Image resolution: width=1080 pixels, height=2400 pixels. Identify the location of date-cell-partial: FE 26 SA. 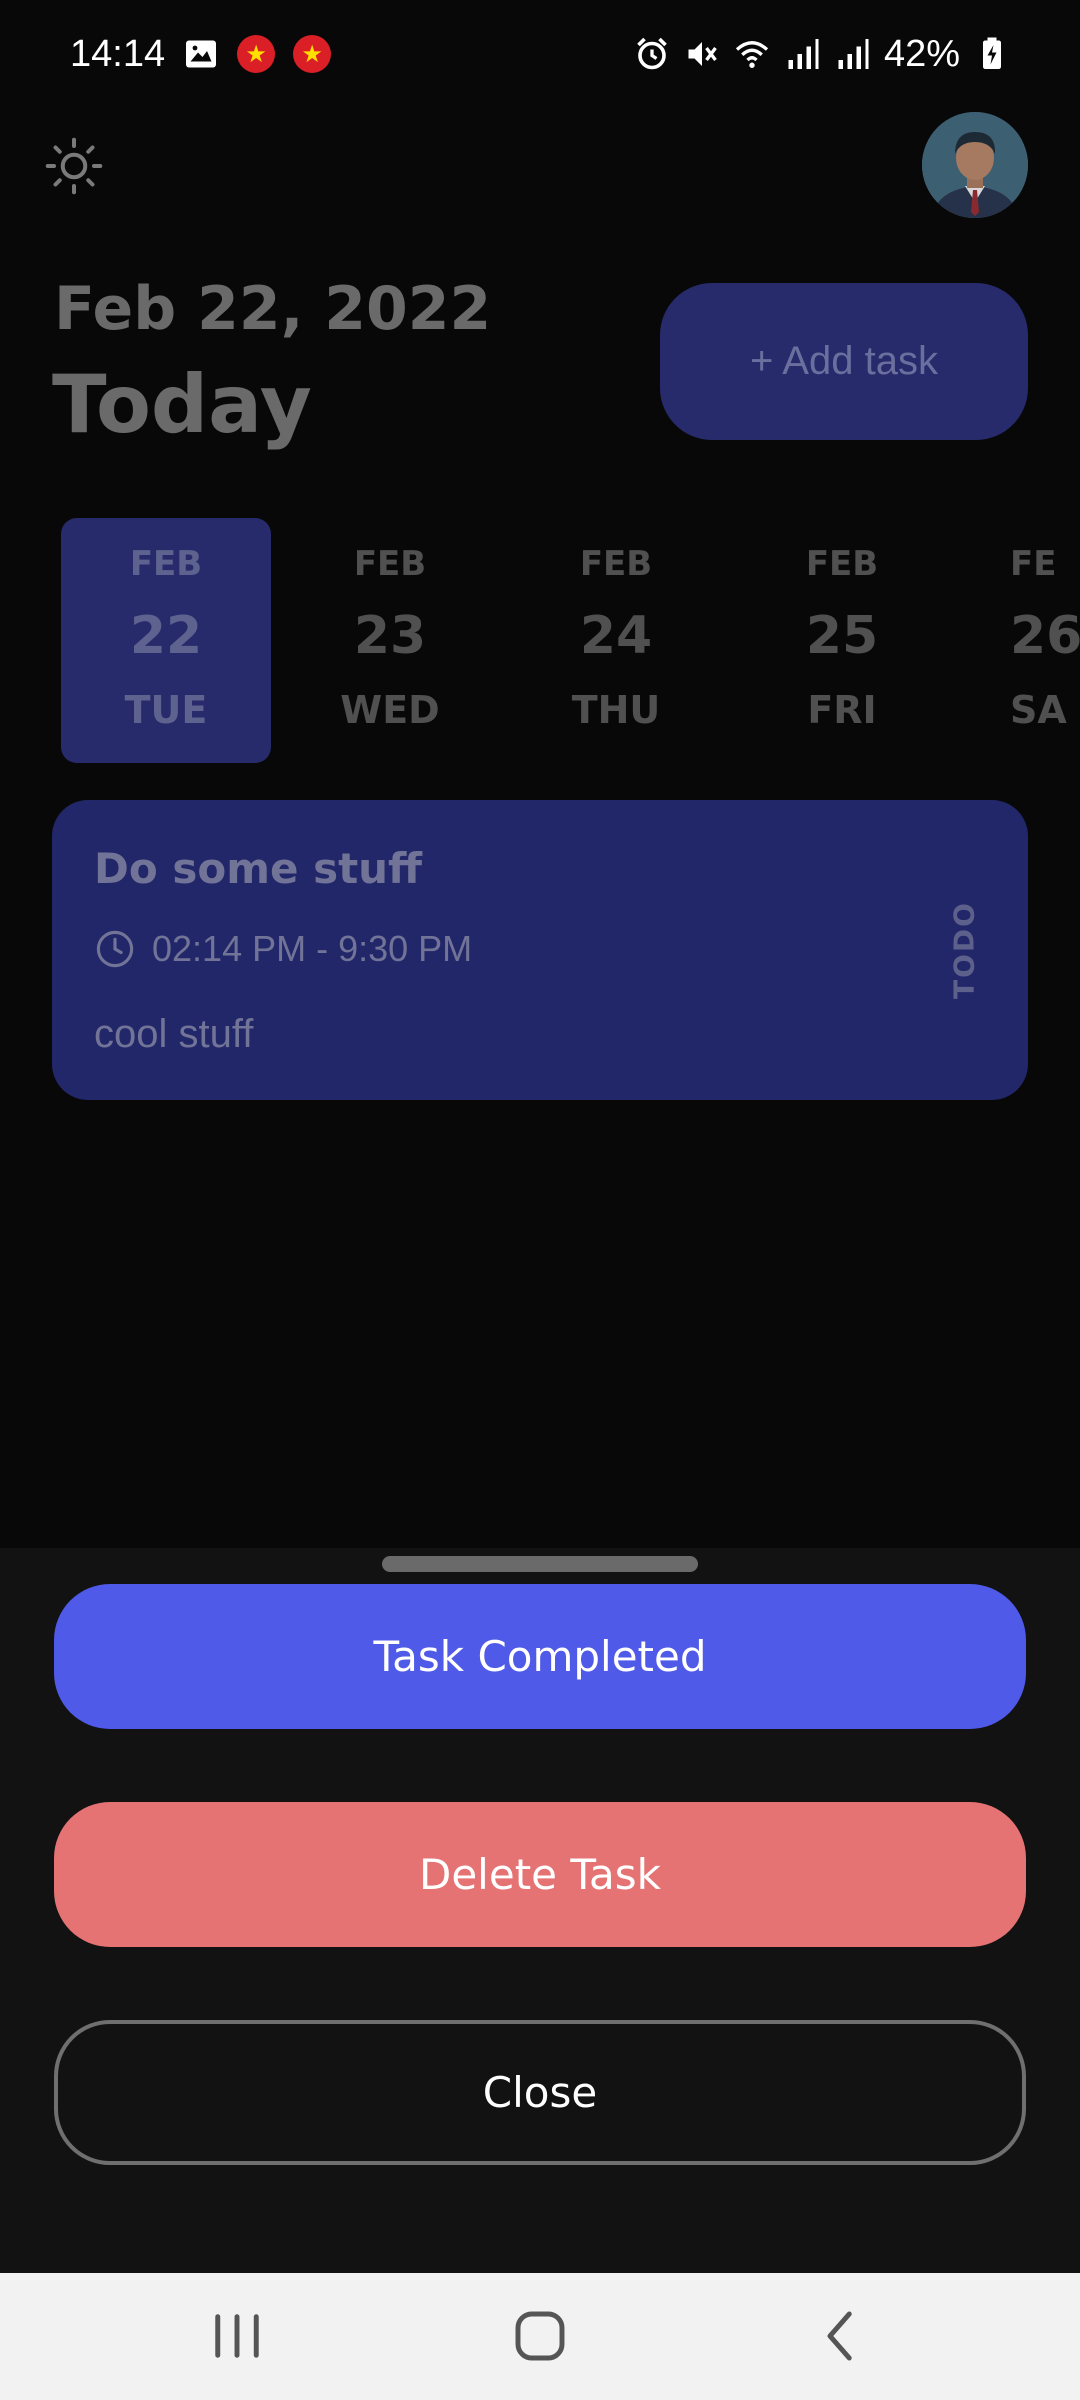
(1045, 640).